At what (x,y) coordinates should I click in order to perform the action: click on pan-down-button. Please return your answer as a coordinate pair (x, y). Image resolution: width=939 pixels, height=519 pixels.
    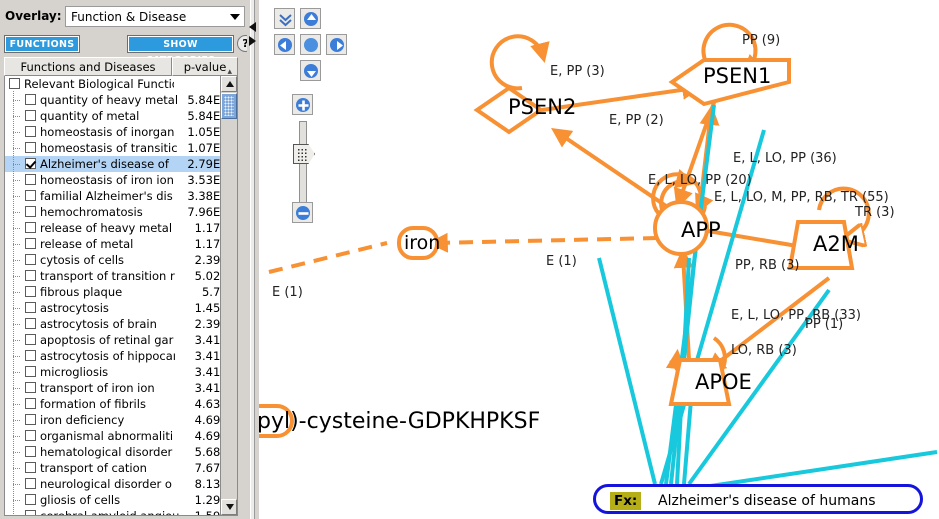
    Looking at the image, I should click on (310, 70).